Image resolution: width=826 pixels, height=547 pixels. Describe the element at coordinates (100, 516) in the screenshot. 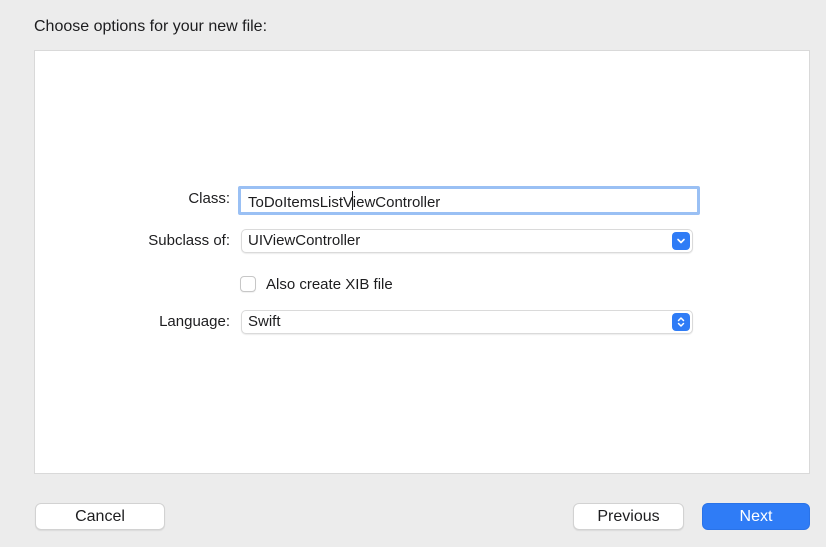

I see `cancel-button: Cancel` at that location.